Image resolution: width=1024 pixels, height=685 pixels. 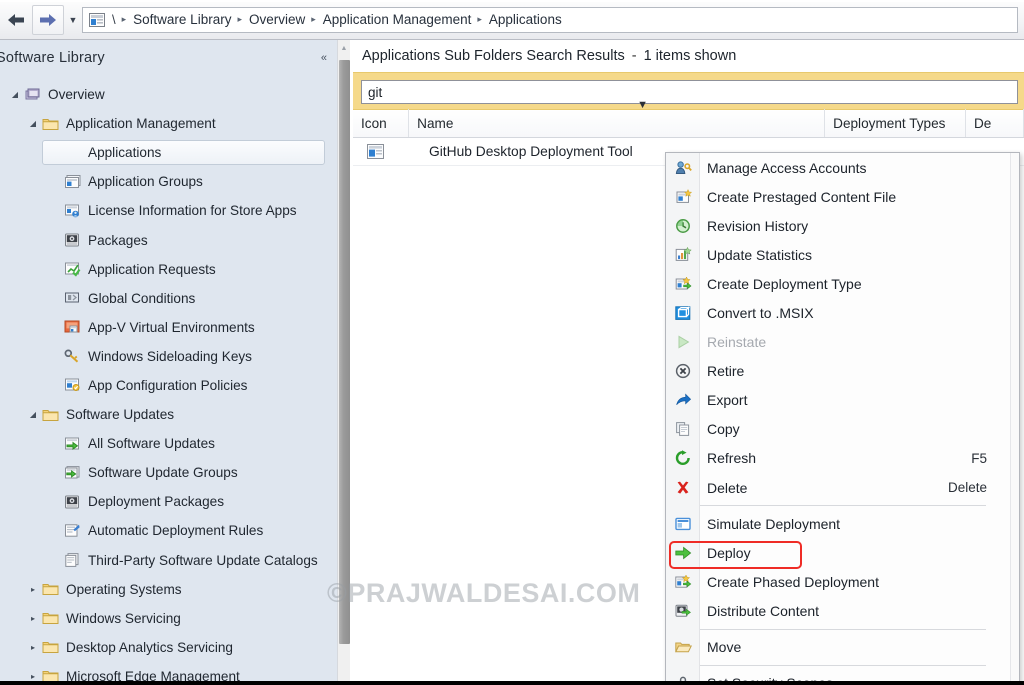 I want to click on sidebar-item-label: License Information for Store Apps, so click(x=192, y=211).